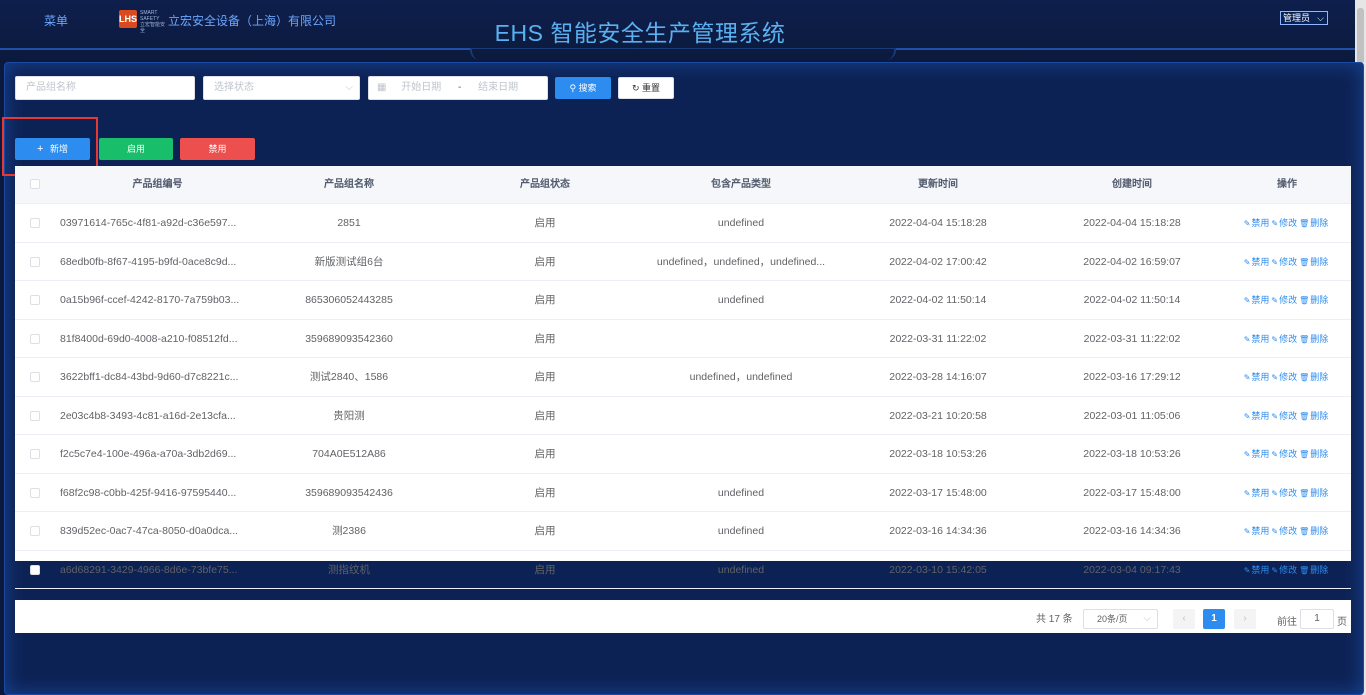  Describe the element at coordinates (1214, 619) in the screenshot. I see `page-number: 1` at that location.